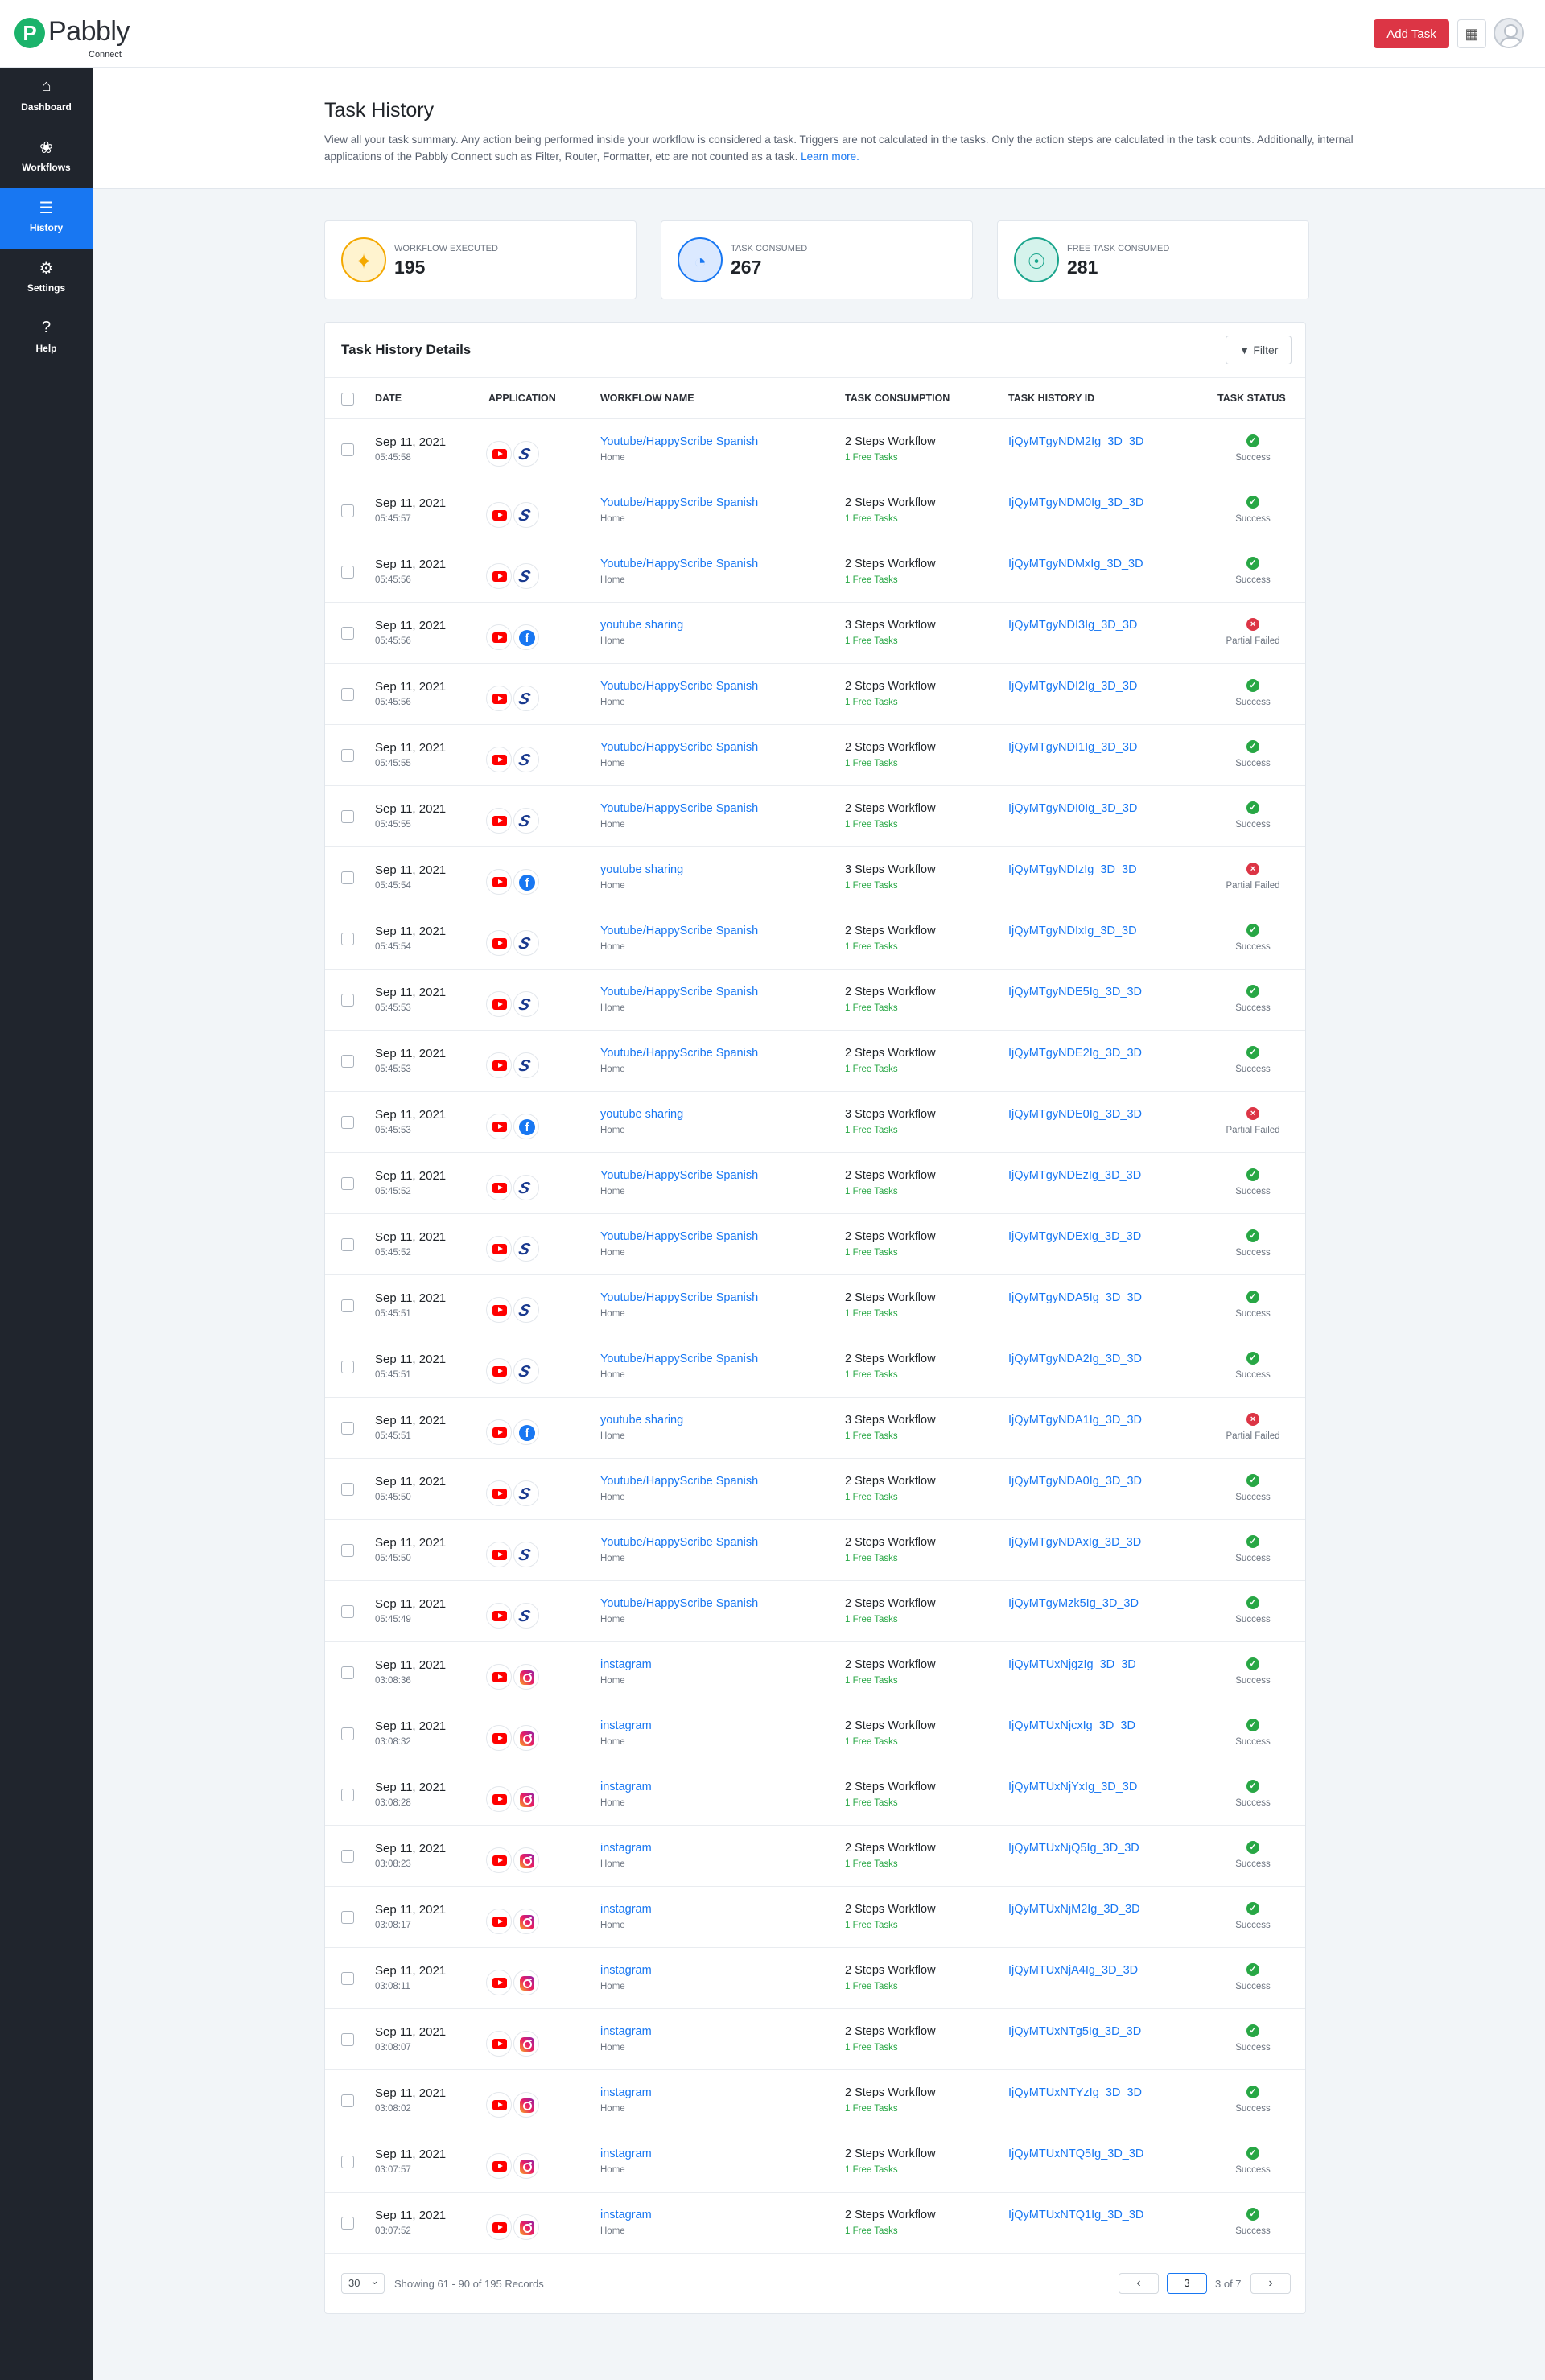 This screenshot has height=2380, width=1545. What do you see at coordinates (74, 37) in the screenshot?
I see `pabbly-logo: P Pabbly Connect` at bounding box center [74, 37].